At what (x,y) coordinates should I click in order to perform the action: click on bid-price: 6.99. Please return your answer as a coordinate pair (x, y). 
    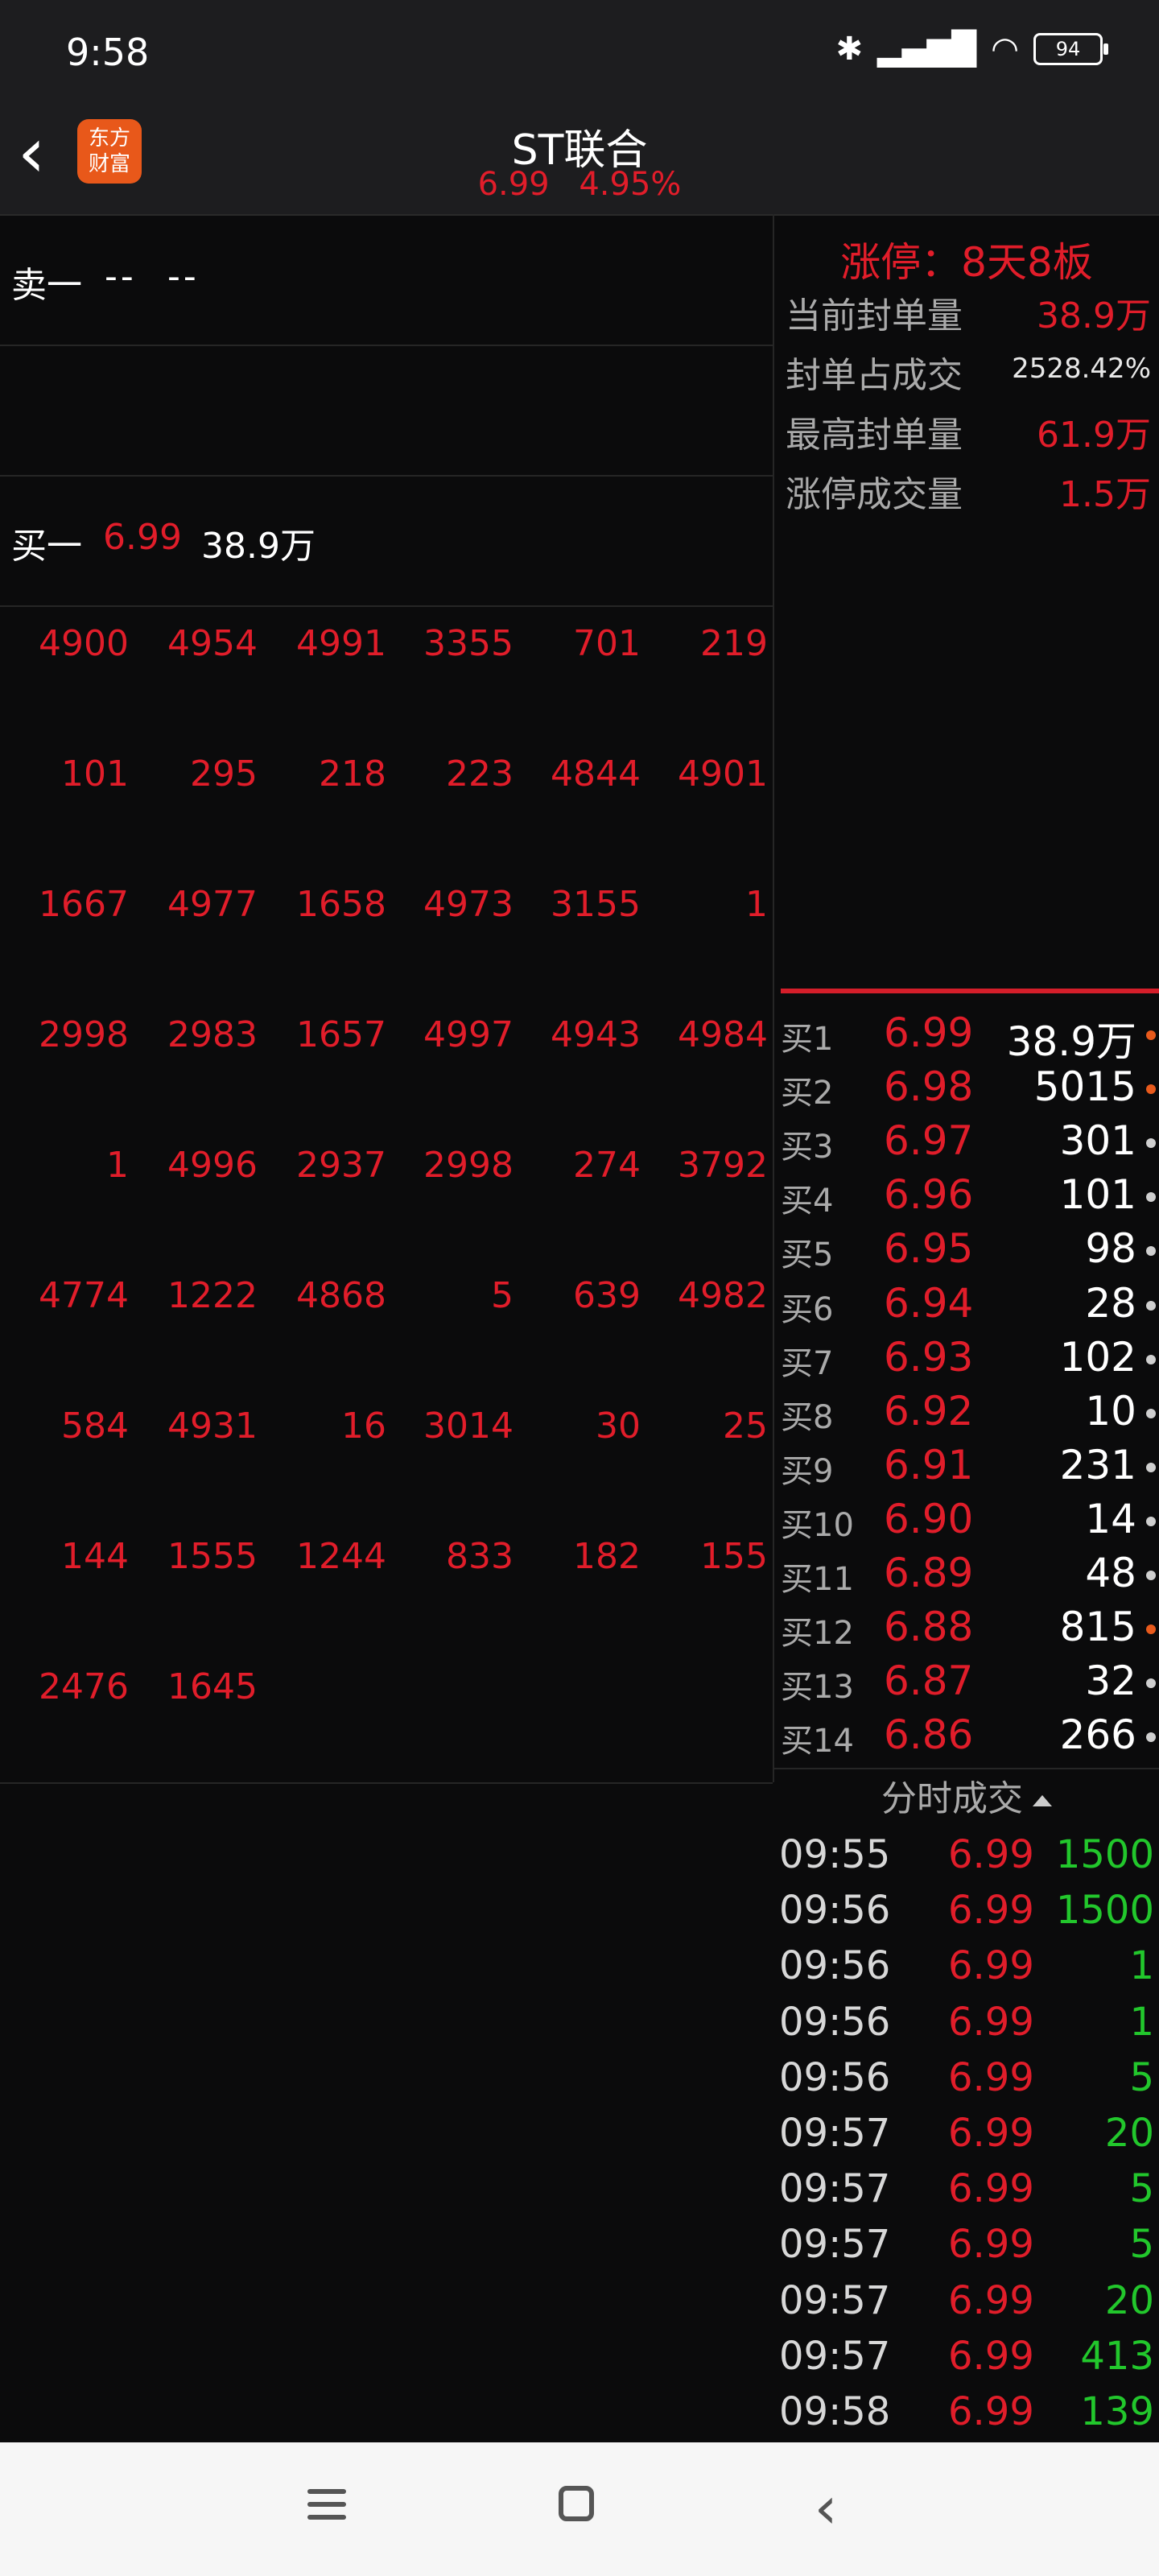
    Looking at the image, I should click on (929, 1032).